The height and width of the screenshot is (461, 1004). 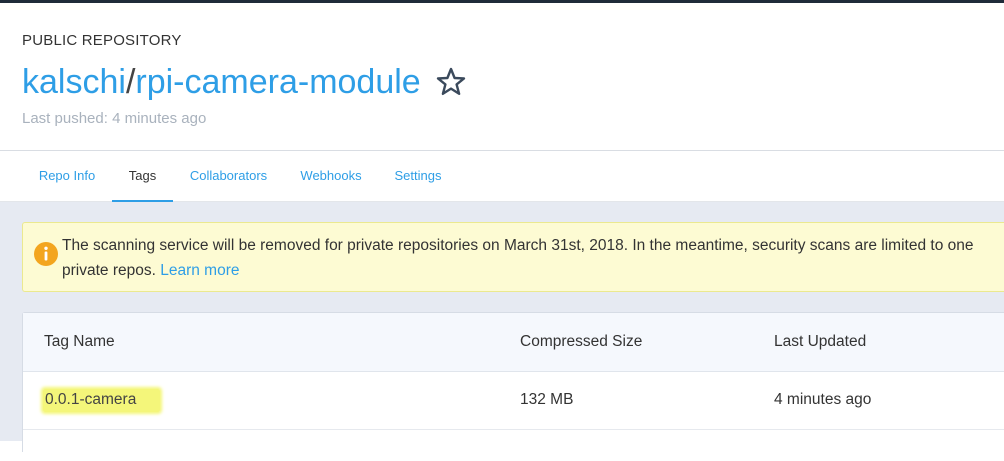 What do you see at coordinates (46, 254) in the screenshot?
I see `info-icon` at bounding box center [46, 254].